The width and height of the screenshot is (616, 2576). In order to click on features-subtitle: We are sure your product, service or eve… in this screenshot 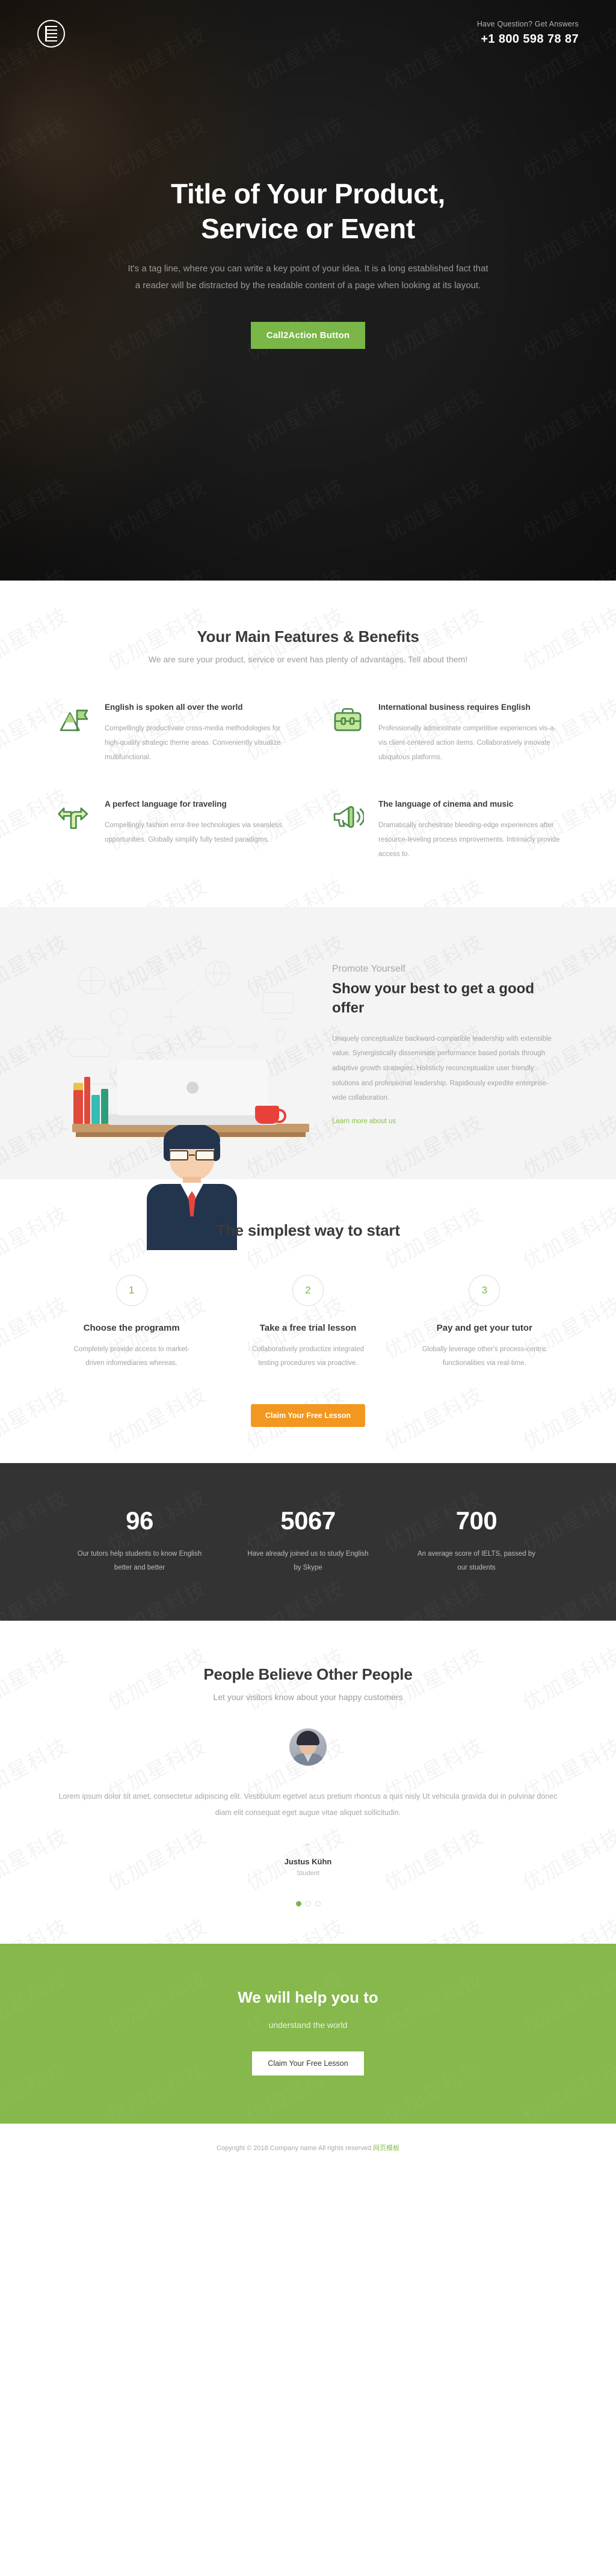, I will do `click(308, 659)`.